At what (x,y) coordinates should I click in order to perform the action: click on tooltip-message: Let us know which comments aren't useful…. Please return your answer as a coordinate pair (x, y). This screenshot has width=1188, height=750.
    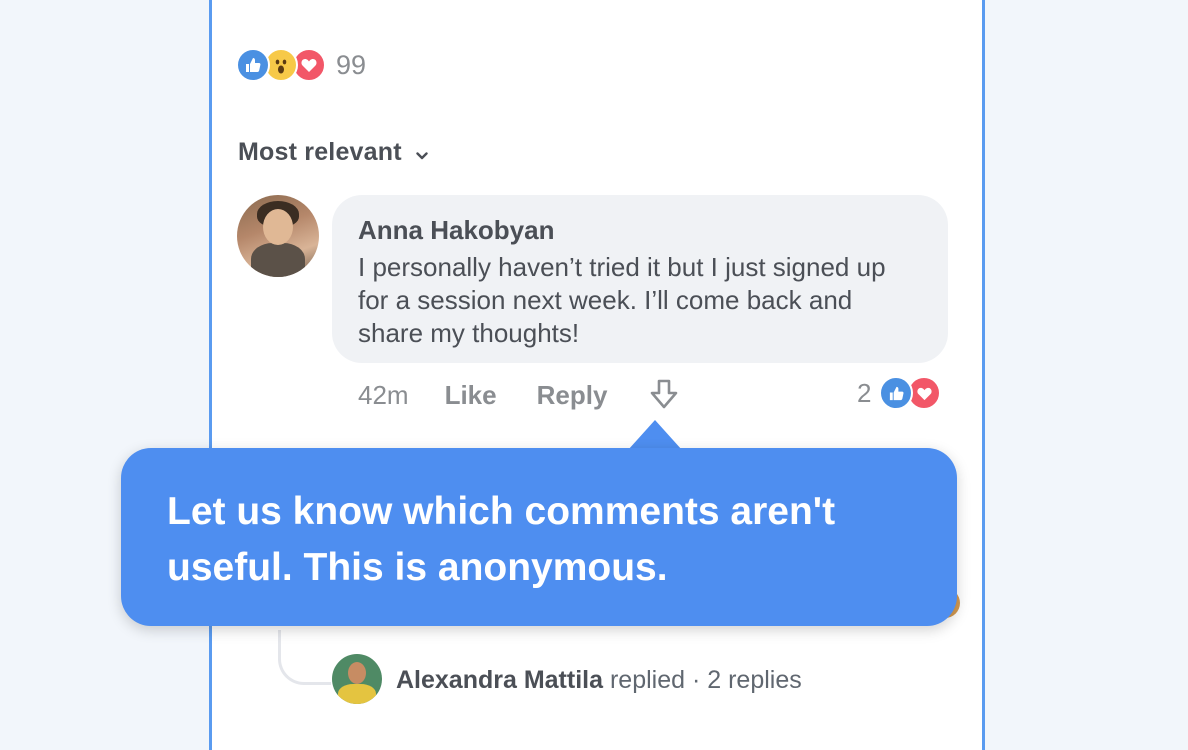
    Looking at the image, I should click on (501, 539).